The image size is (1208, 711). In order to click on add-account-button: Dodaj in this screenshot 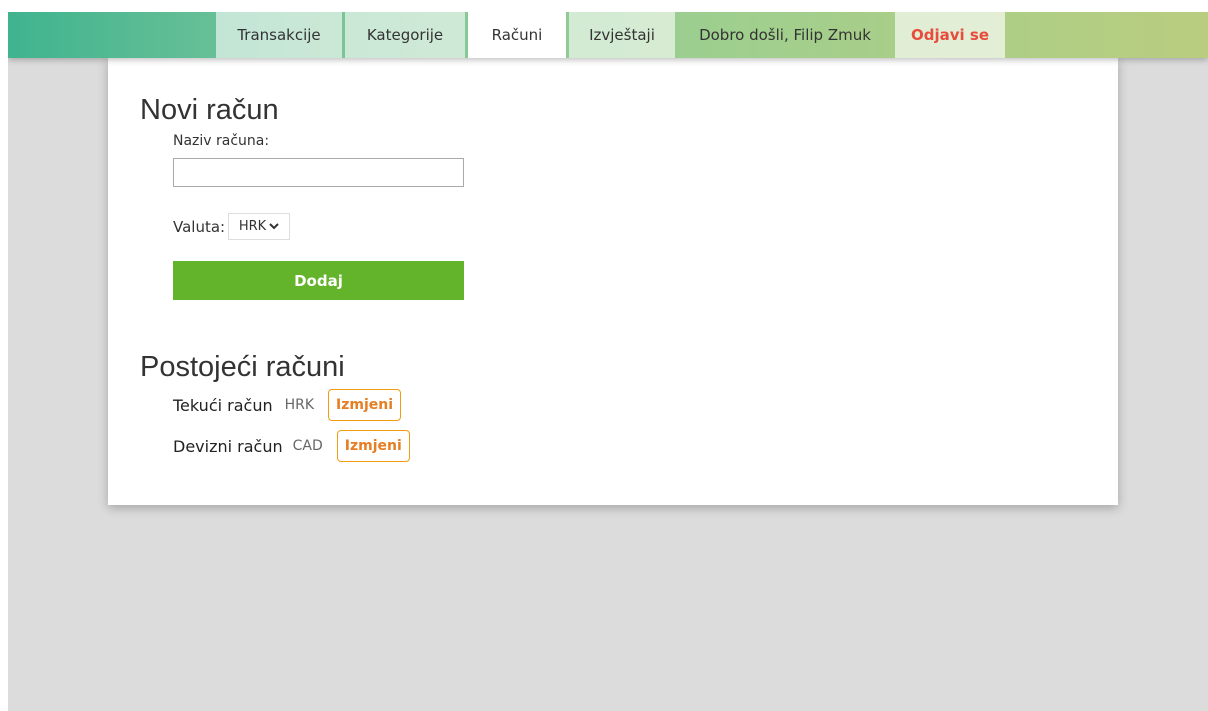, I will do `click(318, 280)`.